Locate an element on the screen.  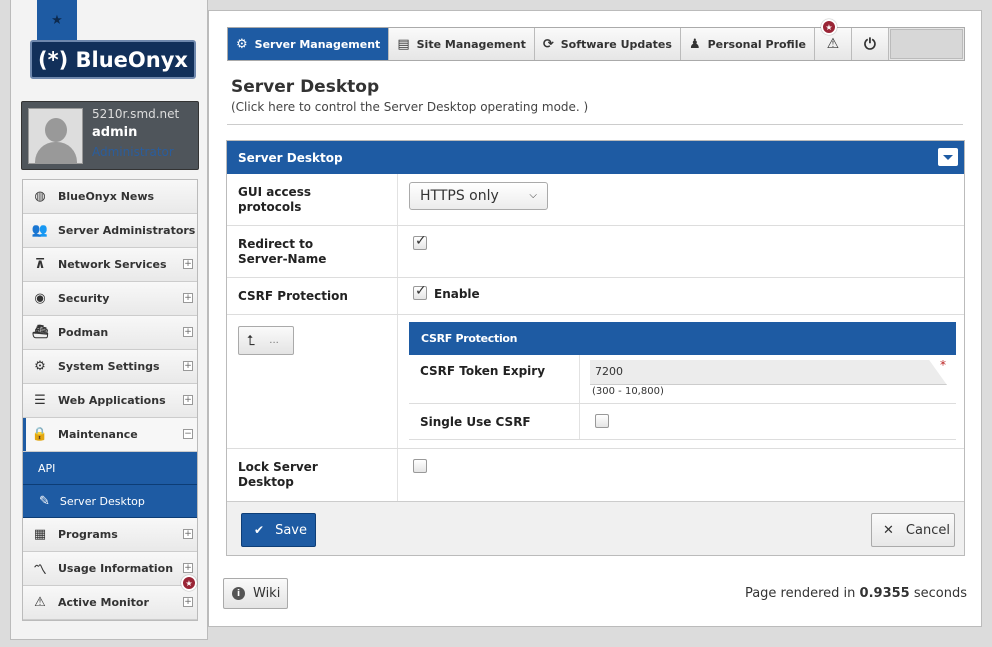
warning-icon: ⚠ is located at coordinates (833, 44).